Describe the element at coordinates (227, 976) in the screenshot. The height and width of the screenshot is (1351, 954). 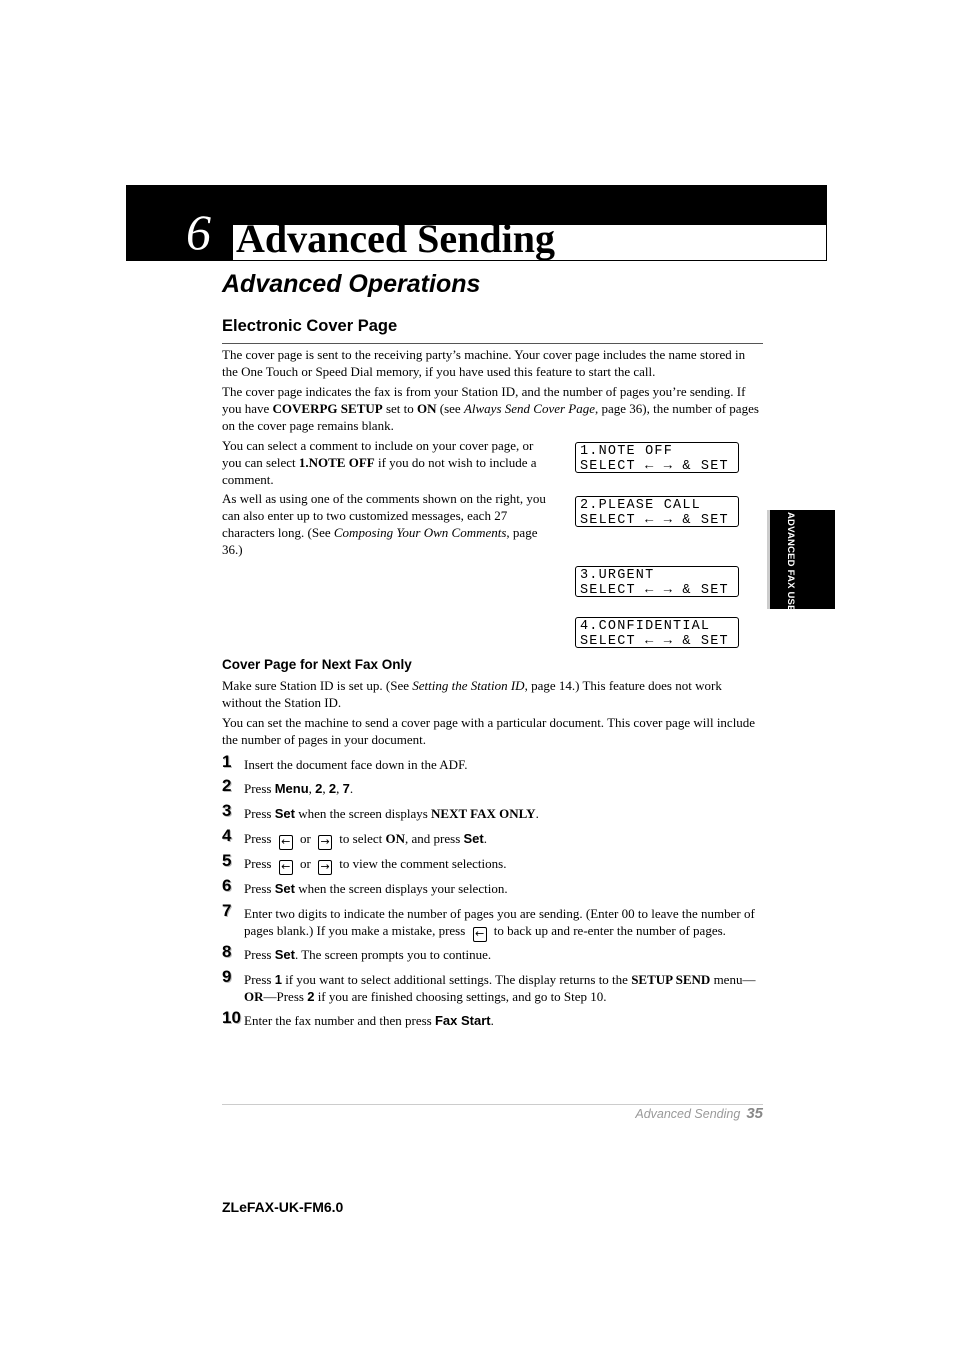
I see `step-number: 9` at that location.